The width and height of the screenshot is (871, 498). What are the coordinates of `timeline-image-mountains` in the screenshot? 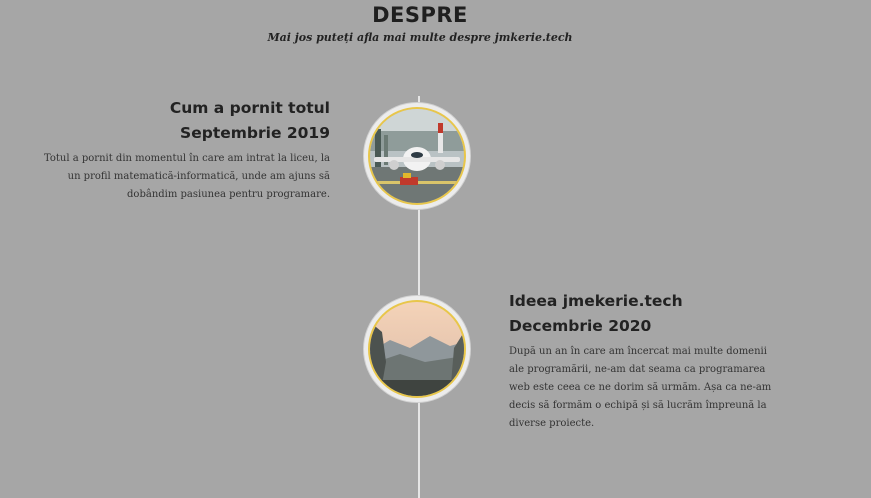 It's located at (417, 349).